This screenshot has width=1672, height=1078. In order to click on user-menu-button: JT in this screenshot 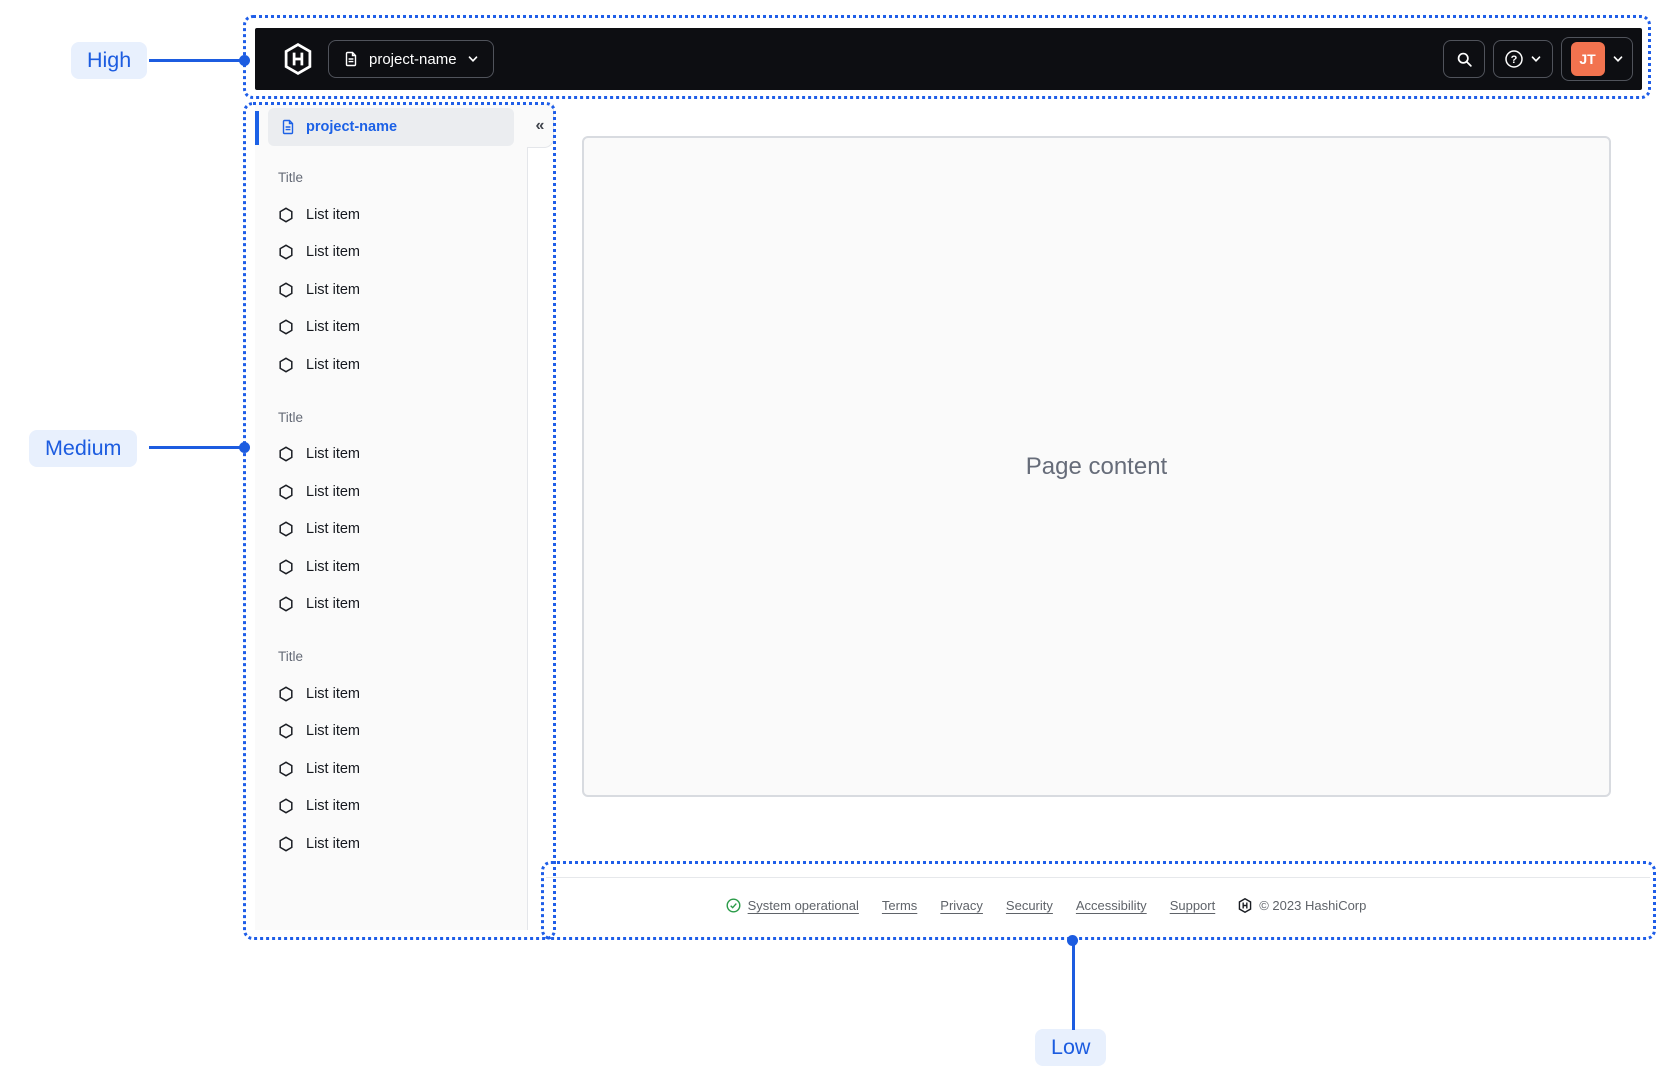, I will do `click(1597, 59)`.